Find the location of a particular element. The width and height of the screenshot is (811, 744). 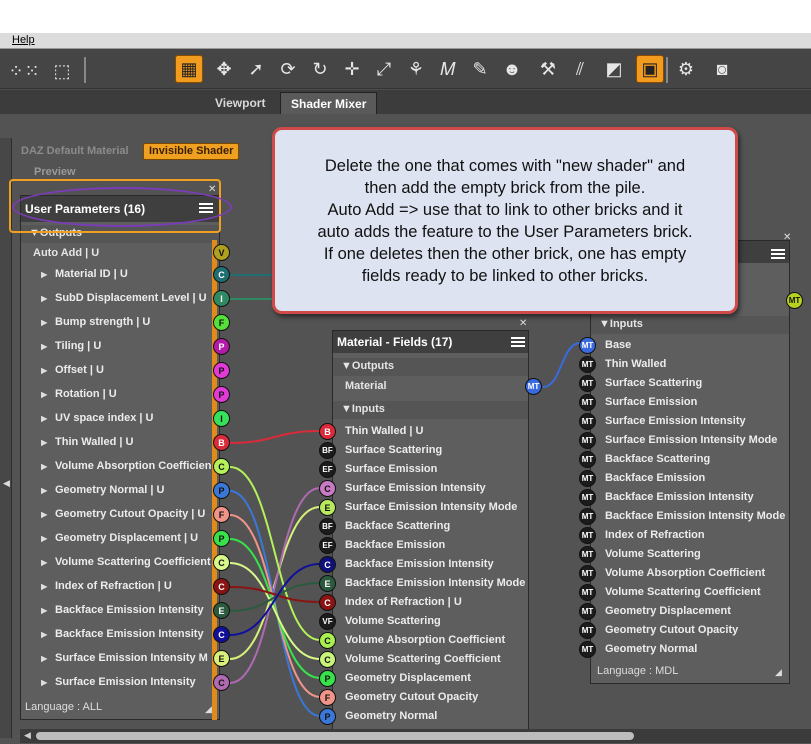

mdl-input-row: Surface Scattering is located at coordinates (697, 387).